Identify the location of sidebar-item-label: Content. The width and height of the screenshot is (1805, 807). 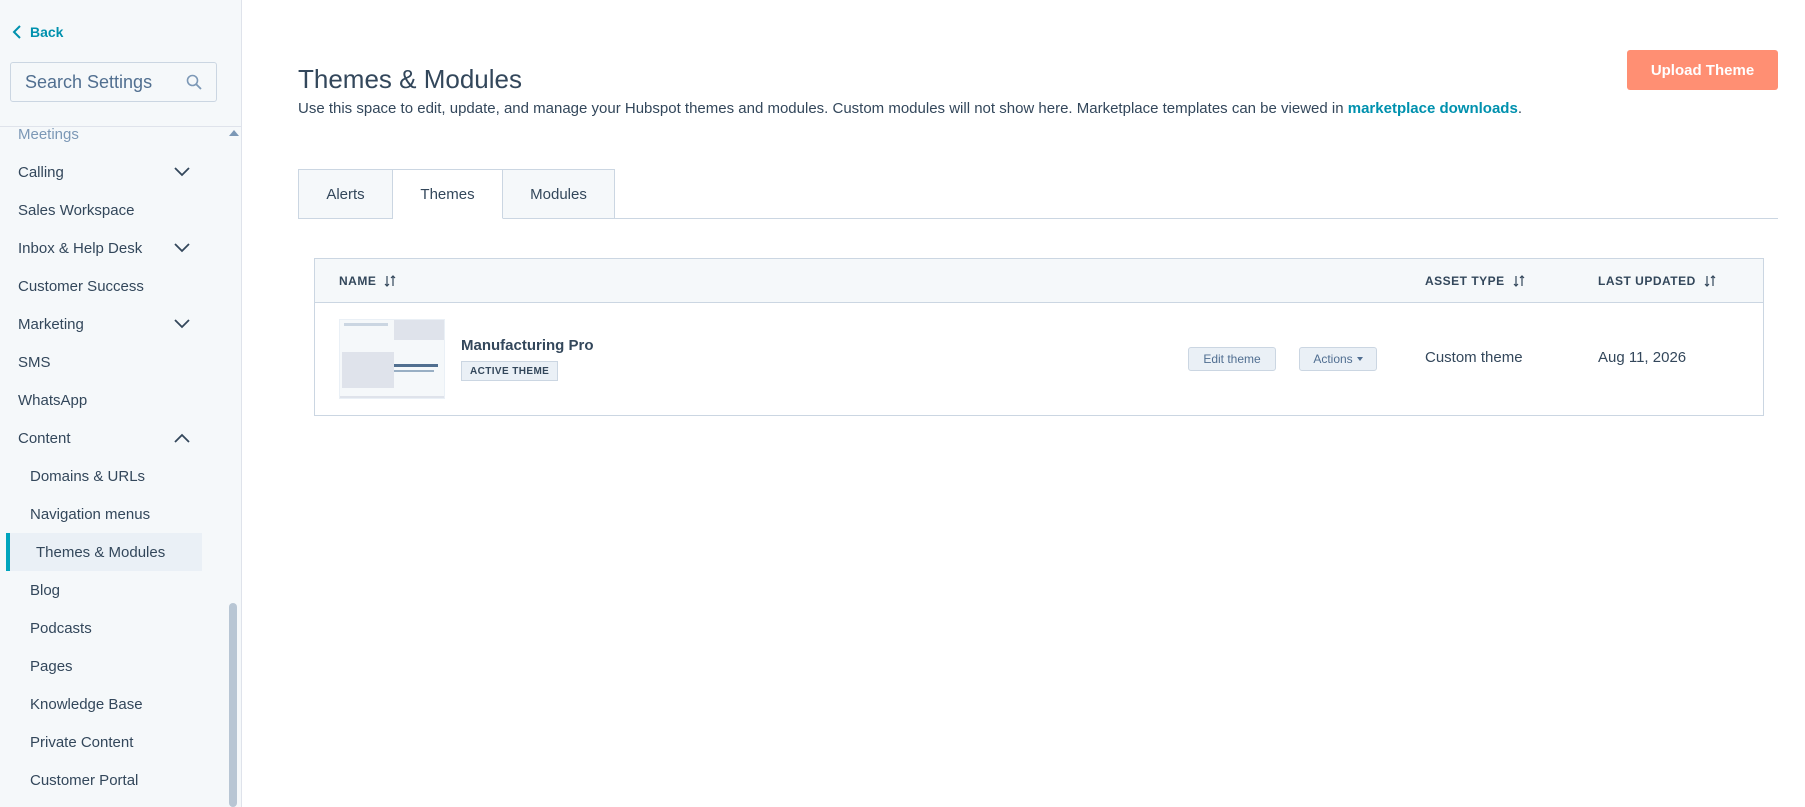
(44, 438).